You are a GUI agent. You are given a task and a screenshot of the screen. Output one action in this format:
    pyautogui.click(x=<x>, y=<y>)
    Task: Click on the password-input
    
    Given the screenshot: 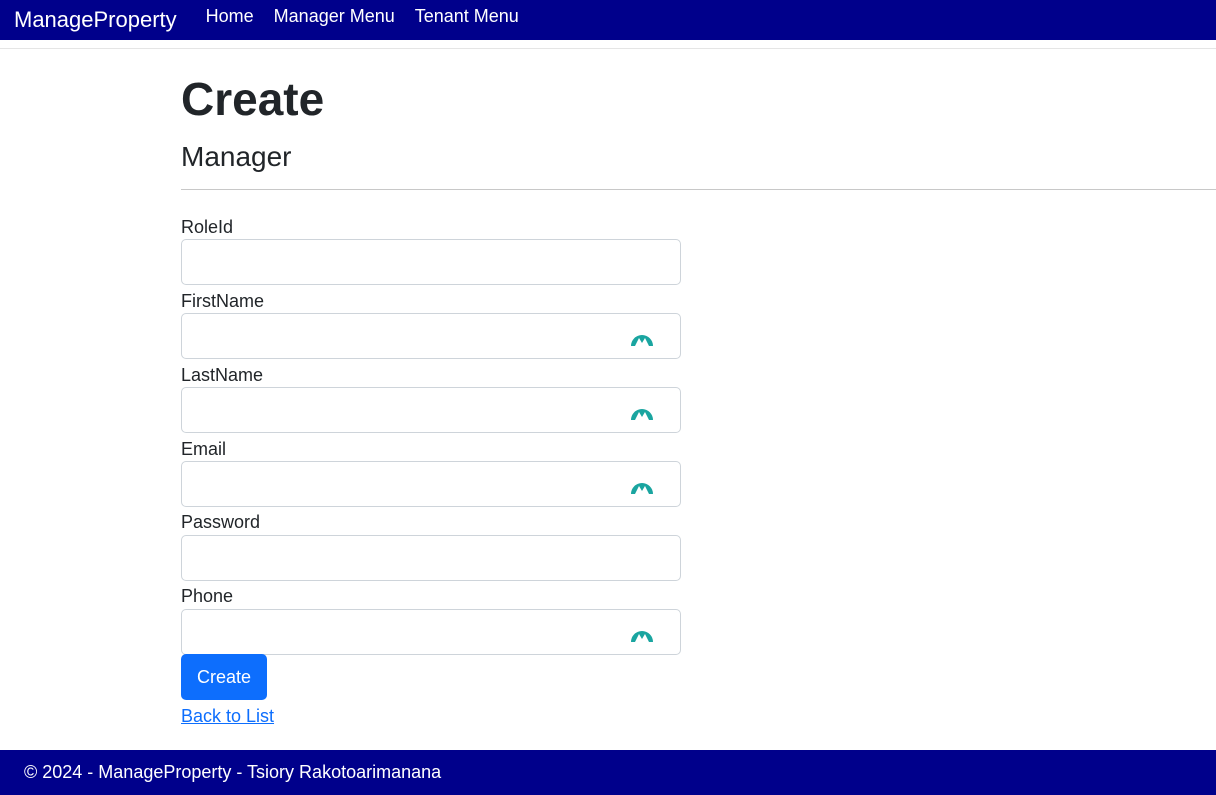 What is the action you would take?
    pyautogui.click(x=431, y=558)
    